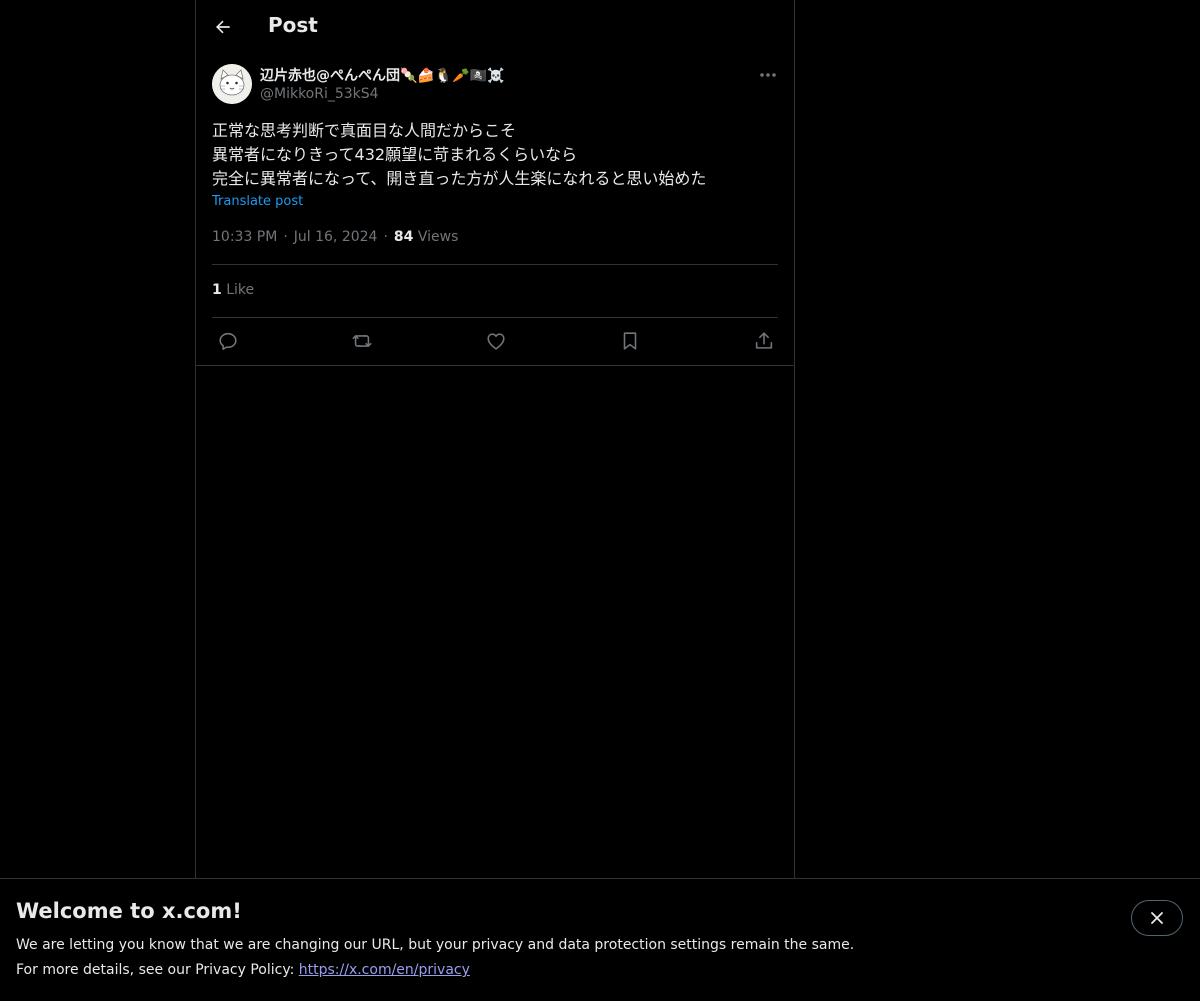 The image size is (1200, 1001). What do you see at coordinates (459, 178) in the screenshot?
I see `post-text-line: 完全に異常者になって、開き直った方が人生楽になれると思い始めた` at bounding box center [459, 178].